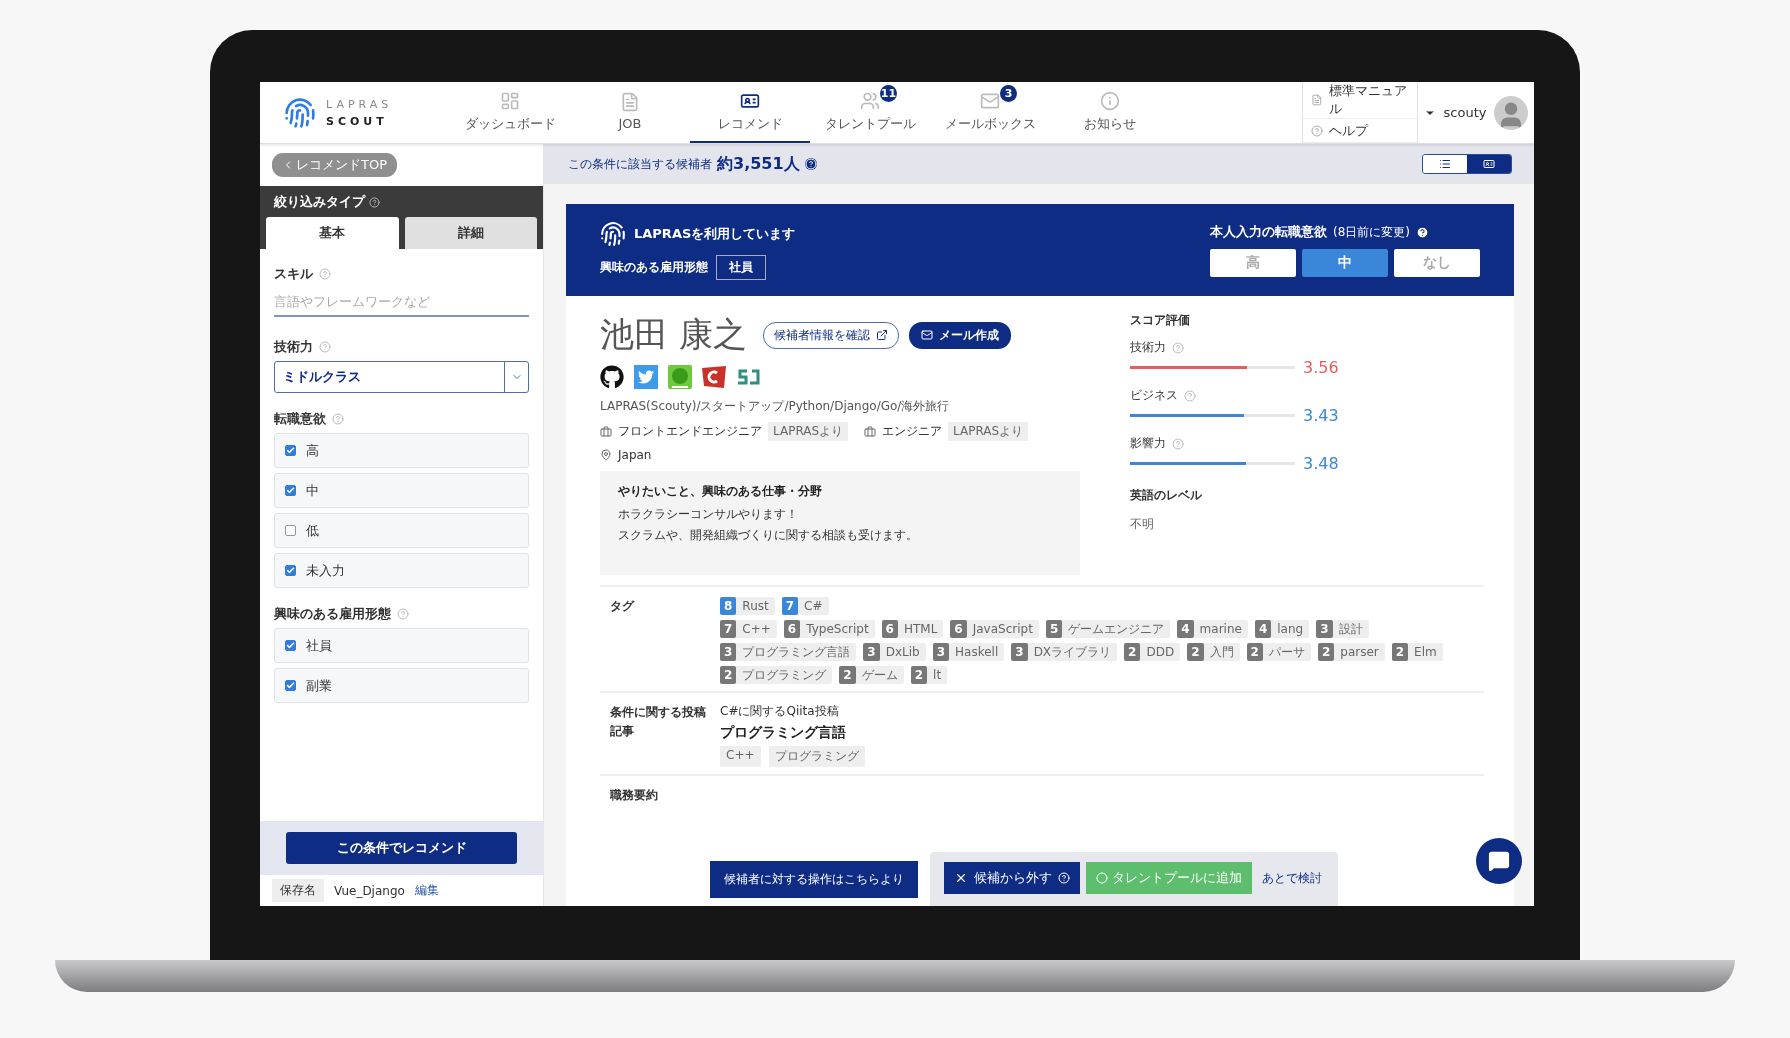 The width and height of the screenshot is (1790, 1038). I want to click on compose-mail-button: メール作成, so click(959, 335).